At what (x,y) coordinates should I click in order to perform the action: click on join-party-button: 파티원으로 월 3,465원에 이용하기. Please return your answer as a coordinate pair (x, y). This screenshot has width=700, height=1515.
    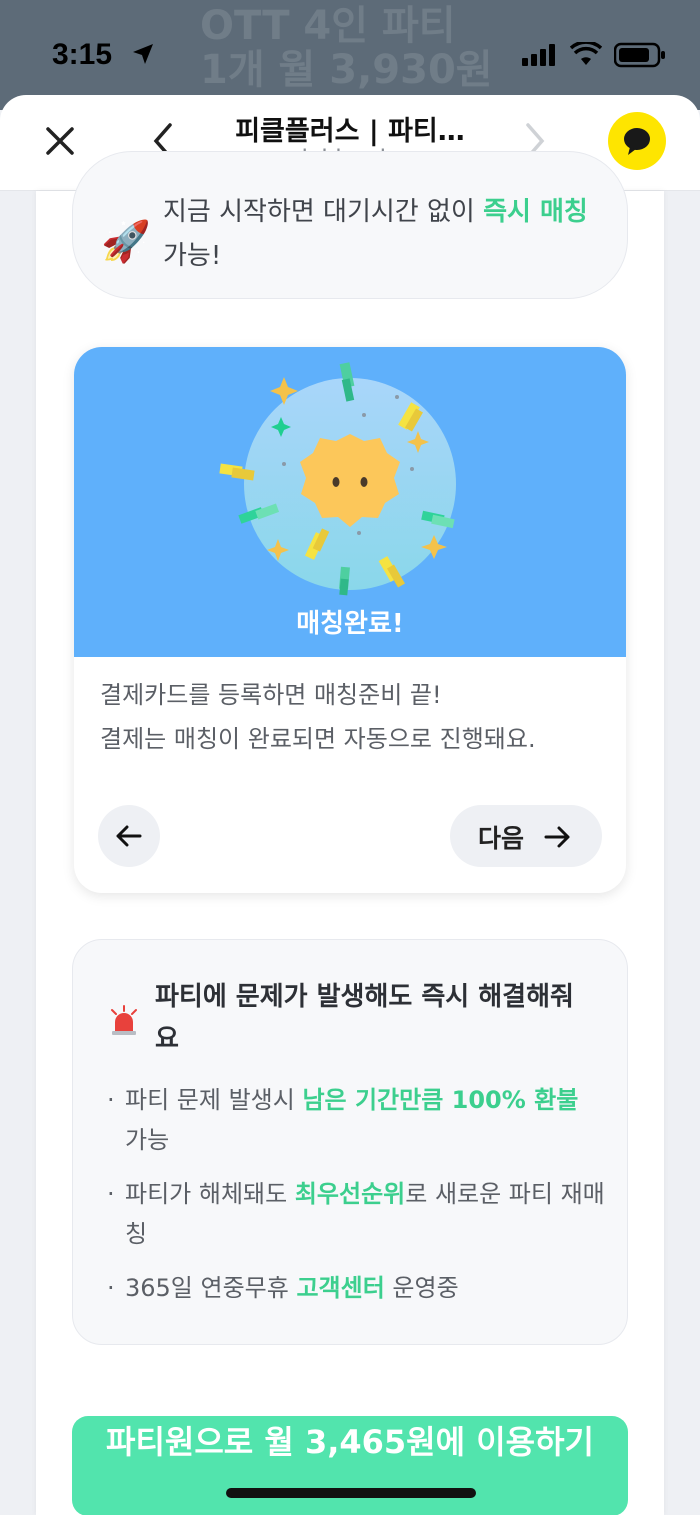
    Looking at the image, I should click on (350, 1465).